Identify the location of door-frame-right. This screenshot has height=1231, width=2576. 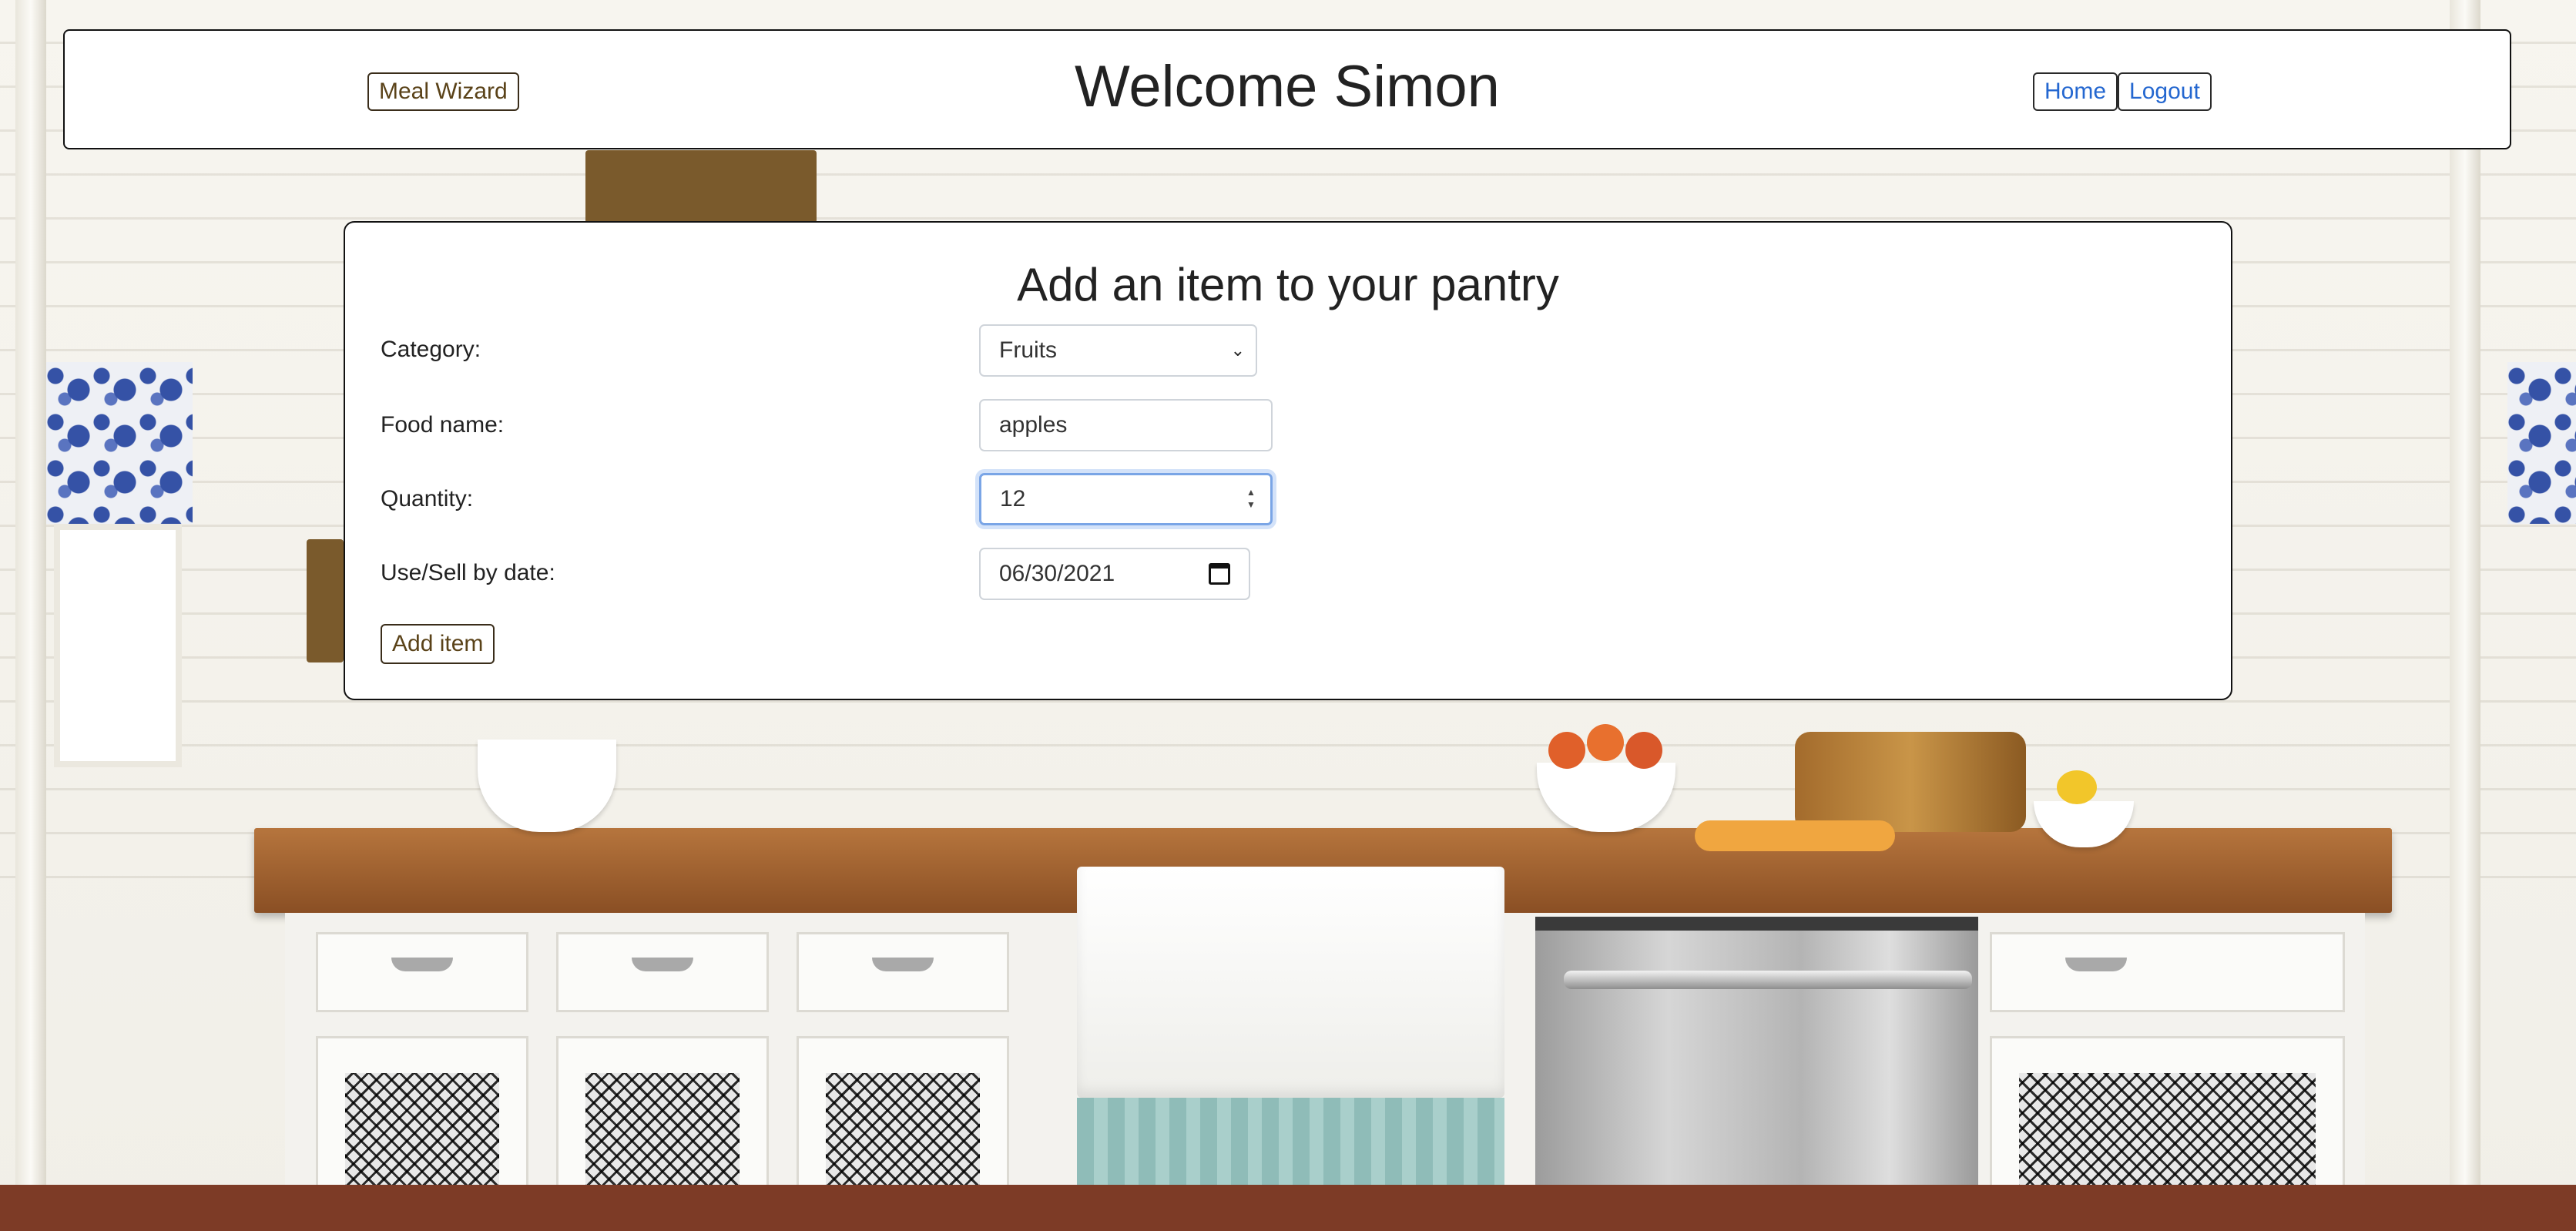
(2465, 615).